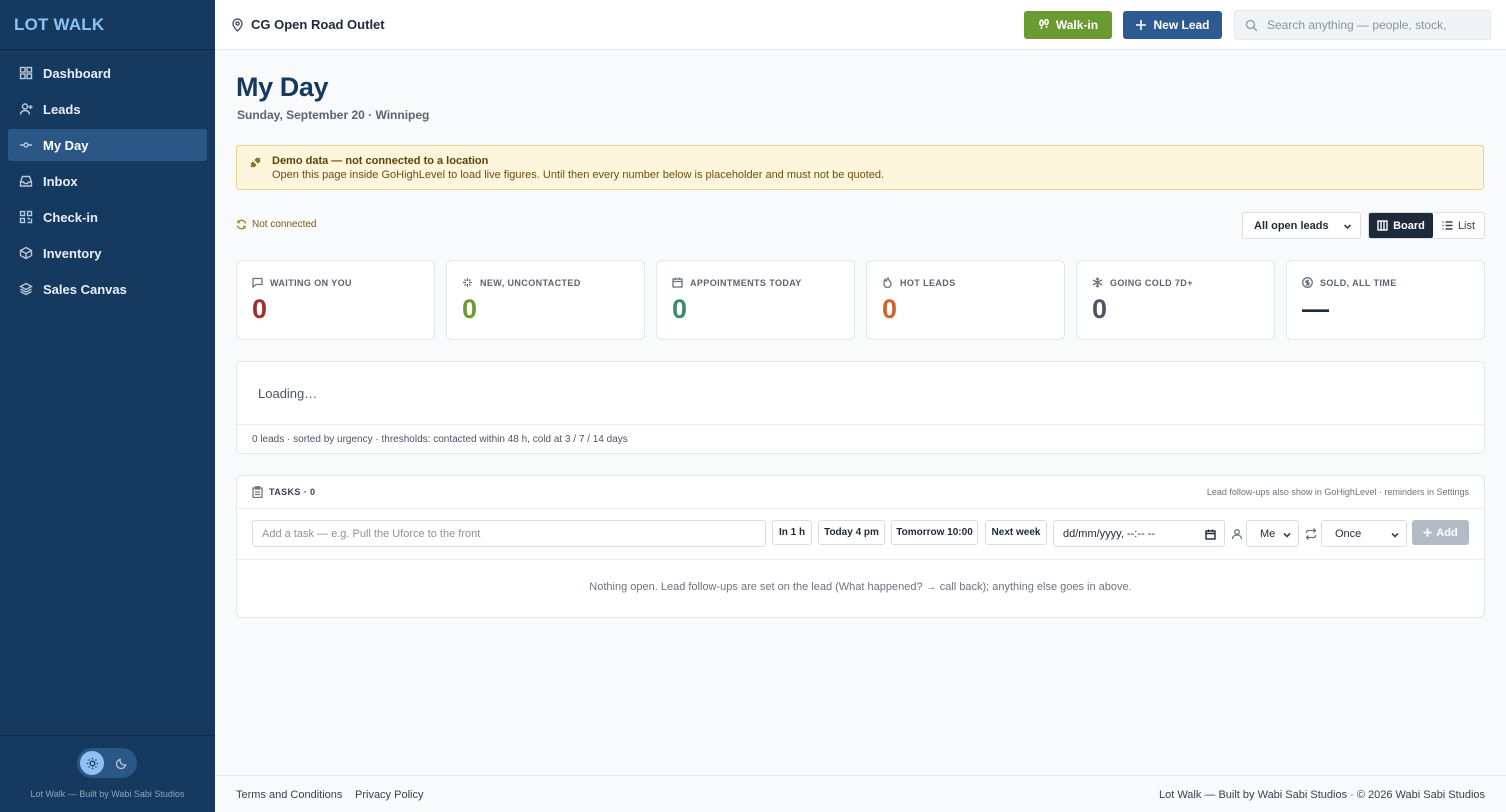 This screenshot has width=1506, height=812. Describe the element at coordinates (59, 25) in the screenshot. I see `brand-logo-text: LOT WALK` at that location.